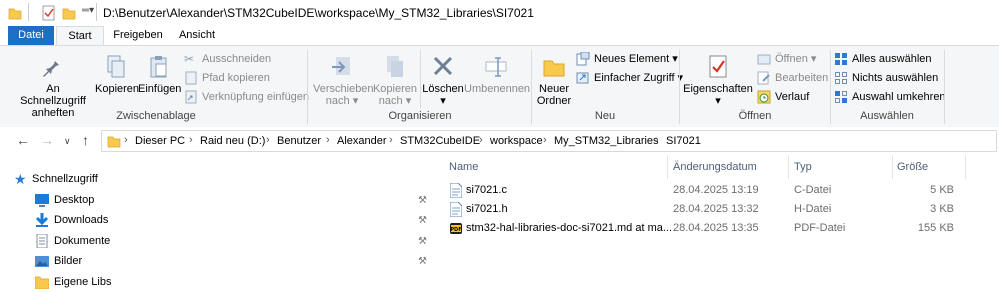 This screenshot has width=999, height=292. What do you see at coordinates (802, 78) in the screenshot?
I see `edit-label: Bearbeiten` at bounding box center [802, 78].